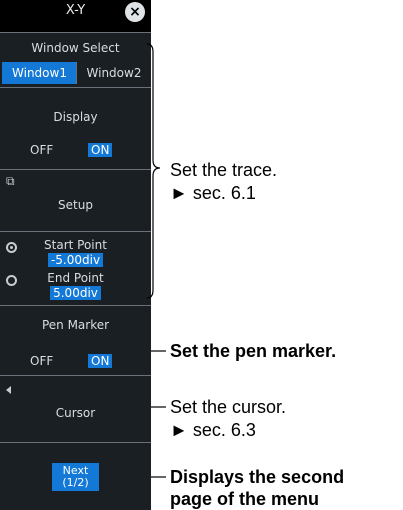 This screenshot has height=510, width=403. What do you see at coordinates (224, 170) in the screenshot?
I see `trace-annotation-line1: Set the trace.` at bounding box center [224, 170].